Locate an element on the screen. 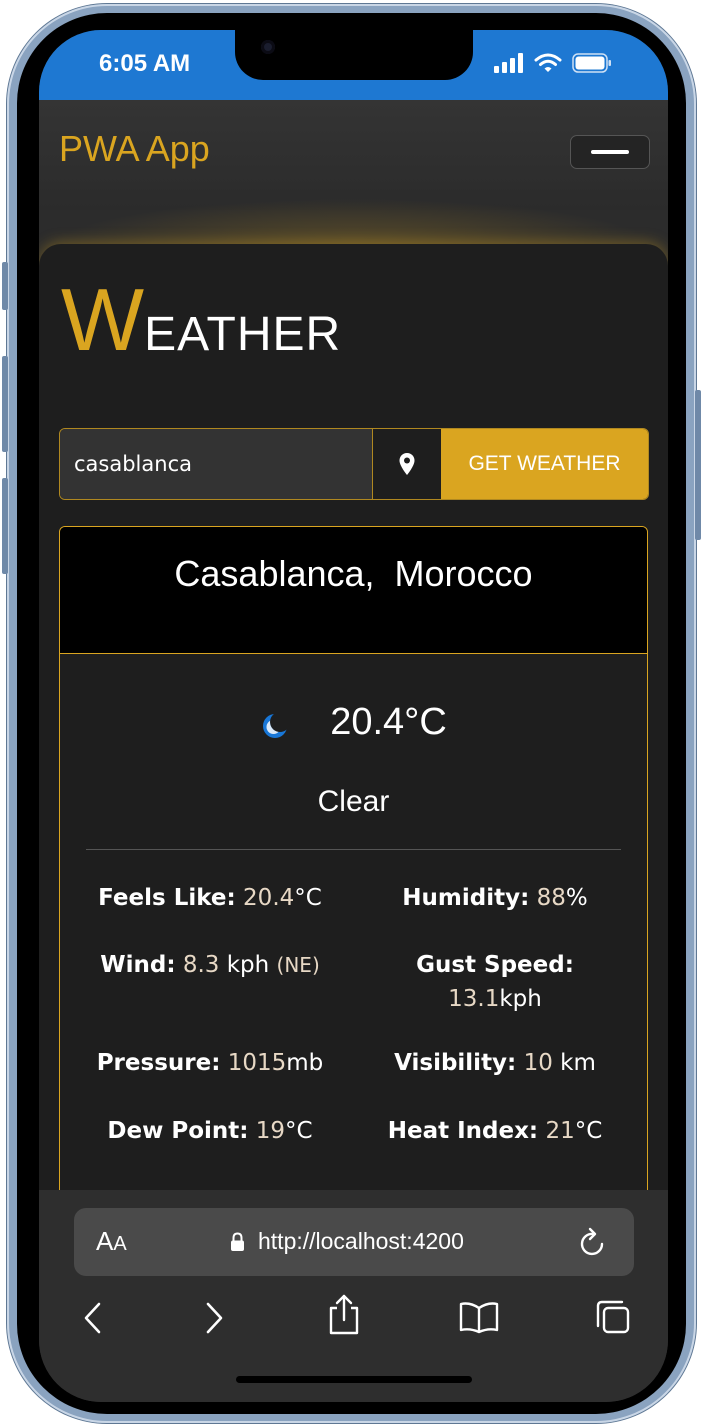 The height and width of the screenshot is (1427, 703). aa-small: A is located at coordinates (120, 1244).